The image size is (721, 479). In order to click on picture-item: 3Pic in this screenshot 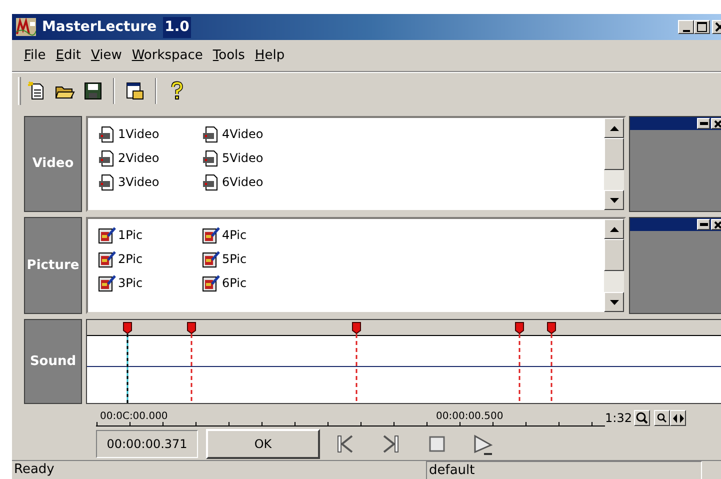, I will do `click(130, 283)`.